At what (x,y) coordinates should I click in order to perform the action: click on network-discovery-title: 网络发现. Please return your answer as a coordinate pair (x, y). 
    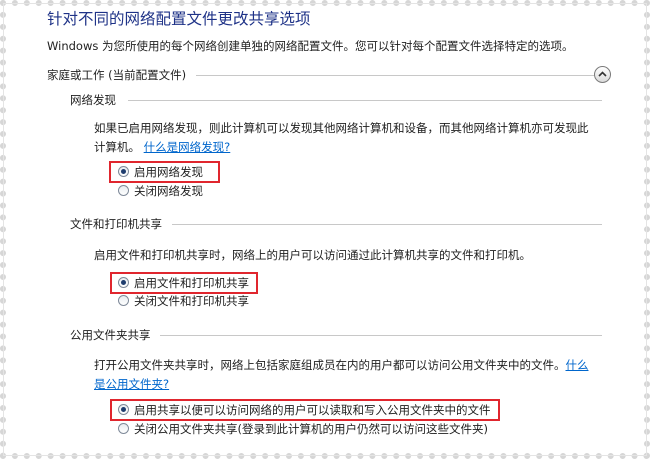
    Looking at the image, I should click on (93, 100).